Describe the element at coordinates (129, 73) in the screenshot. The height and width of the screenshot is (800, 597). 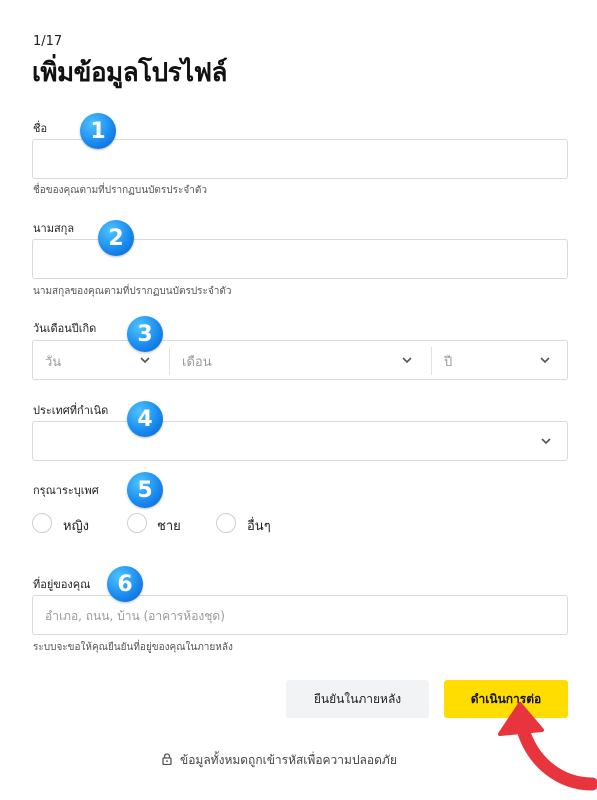
I see `page-title: เพิ่มข้อมูลโปรไฟล์` at that location.